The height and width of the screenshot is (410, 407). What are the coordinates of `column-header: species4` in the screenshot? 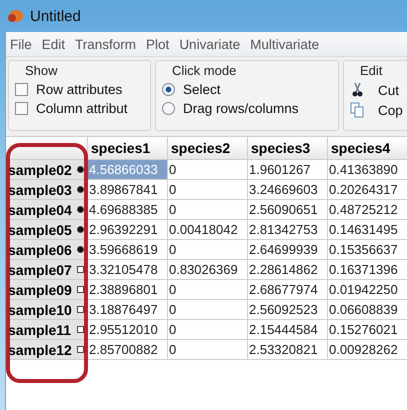 It's located at (367, 148).